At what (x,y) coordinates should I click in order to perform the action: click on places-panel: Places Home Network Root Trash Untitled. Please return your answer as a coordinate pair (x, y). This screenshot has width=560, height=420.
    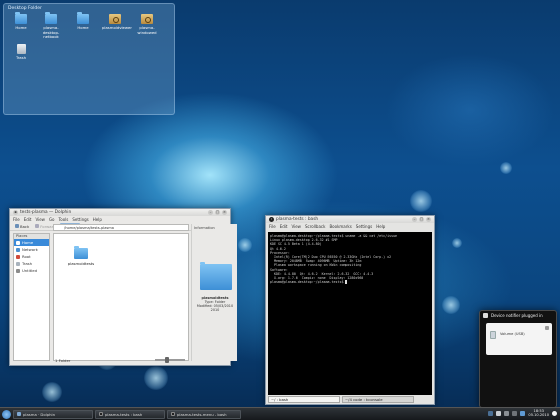
    Looking at the image, I should click on (31, 297).